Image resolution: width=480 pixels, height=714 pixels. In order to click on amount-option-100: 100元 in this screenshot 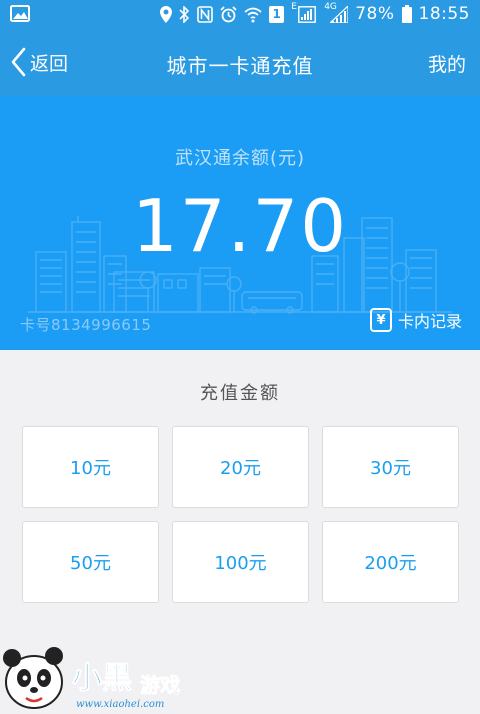, I will do `click(240, 562)`.